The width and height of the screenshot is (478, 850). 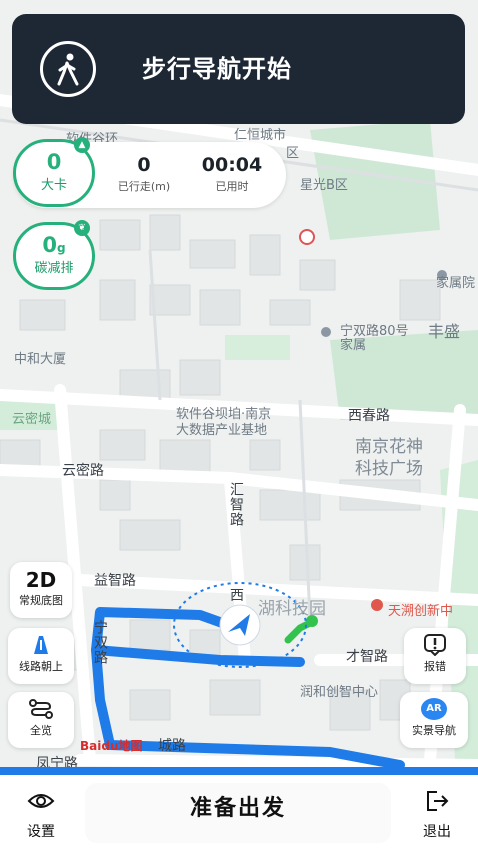 What do you see at coordinates (444, 331) in the screenshot?
I see `map-label: 丰盛` at bounding box center [444, 331].